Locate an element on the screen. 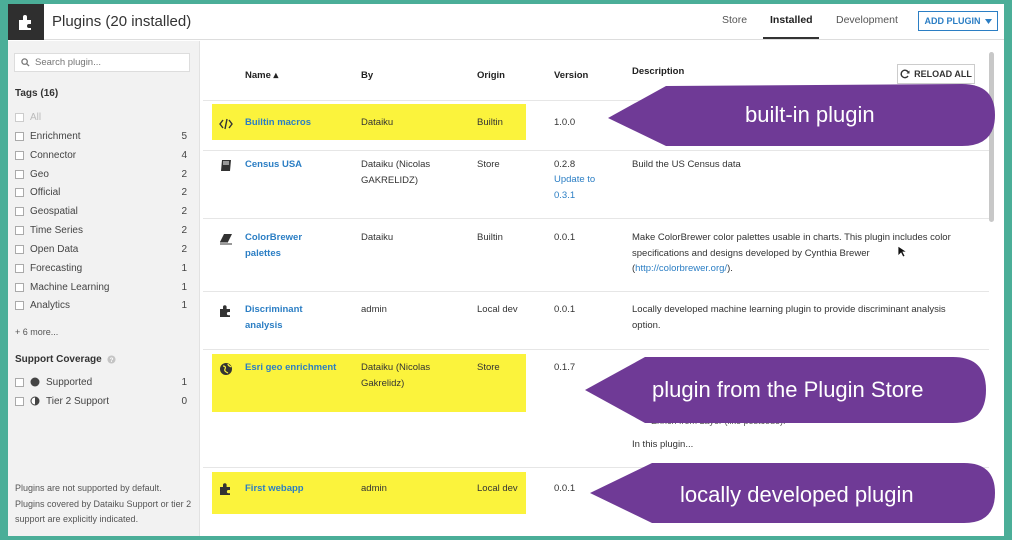 The height and width of the screenshot is (540, 1012). tag-label: All is located at coordinates (36, 117).